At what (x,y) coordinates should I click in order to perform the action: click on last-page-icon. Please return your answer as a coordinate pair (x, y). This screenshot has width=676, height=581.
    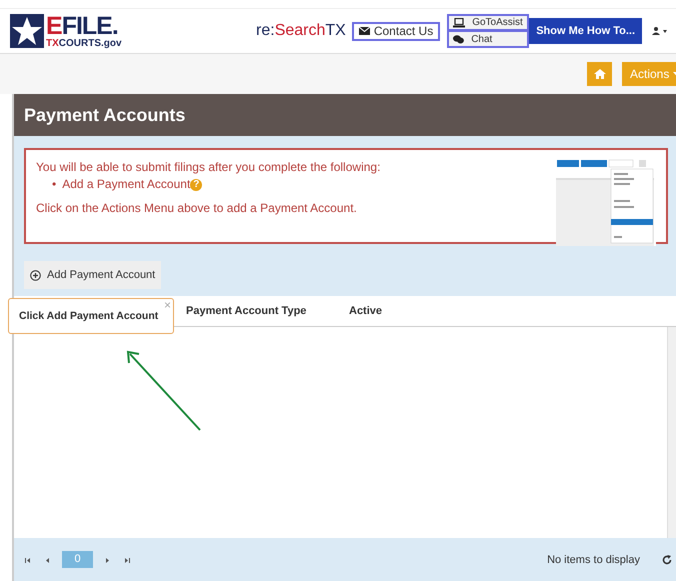
    Looking at the image, I should click on (127, 560).